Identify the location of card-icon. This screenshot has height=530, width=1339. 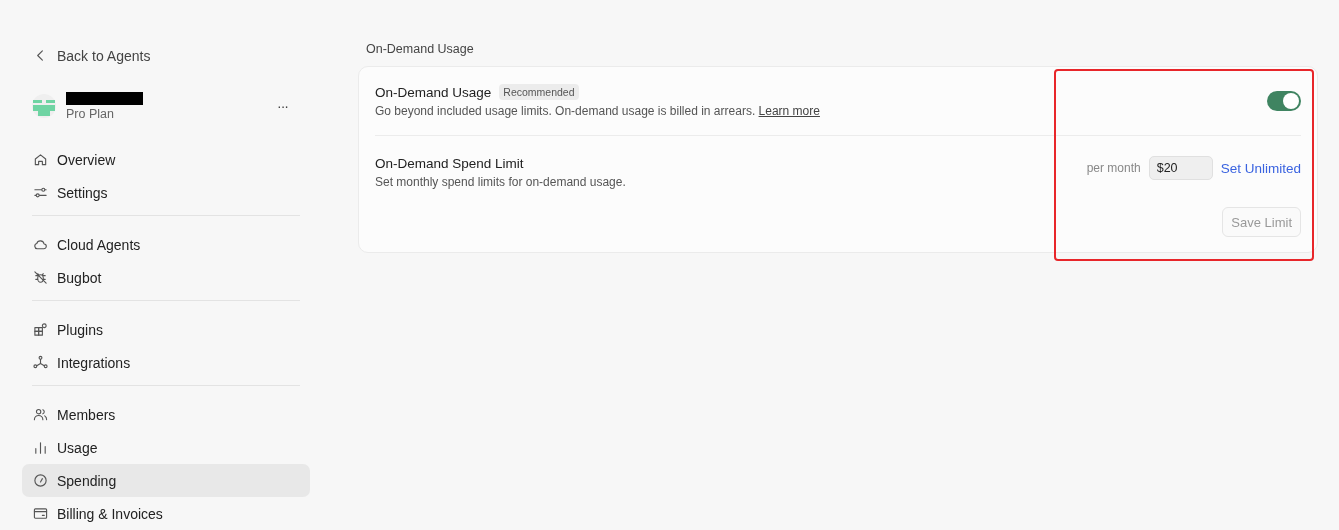
(40, 513).